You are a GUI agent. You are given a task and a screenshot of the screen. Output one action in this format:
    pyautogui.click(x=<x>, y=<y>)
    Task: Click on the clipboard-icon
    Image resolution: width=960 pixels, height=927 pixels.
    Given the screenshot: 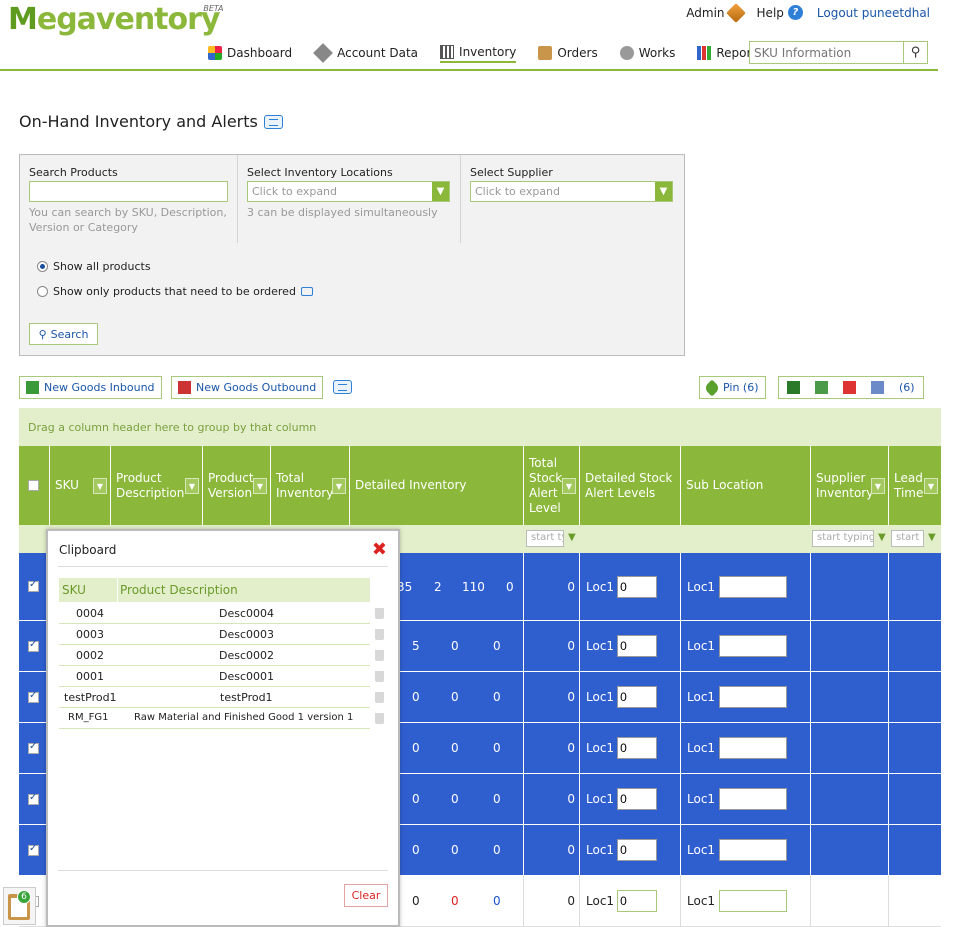 What is the action you would take?
    pyautogui.click(x=545, y=53)
    